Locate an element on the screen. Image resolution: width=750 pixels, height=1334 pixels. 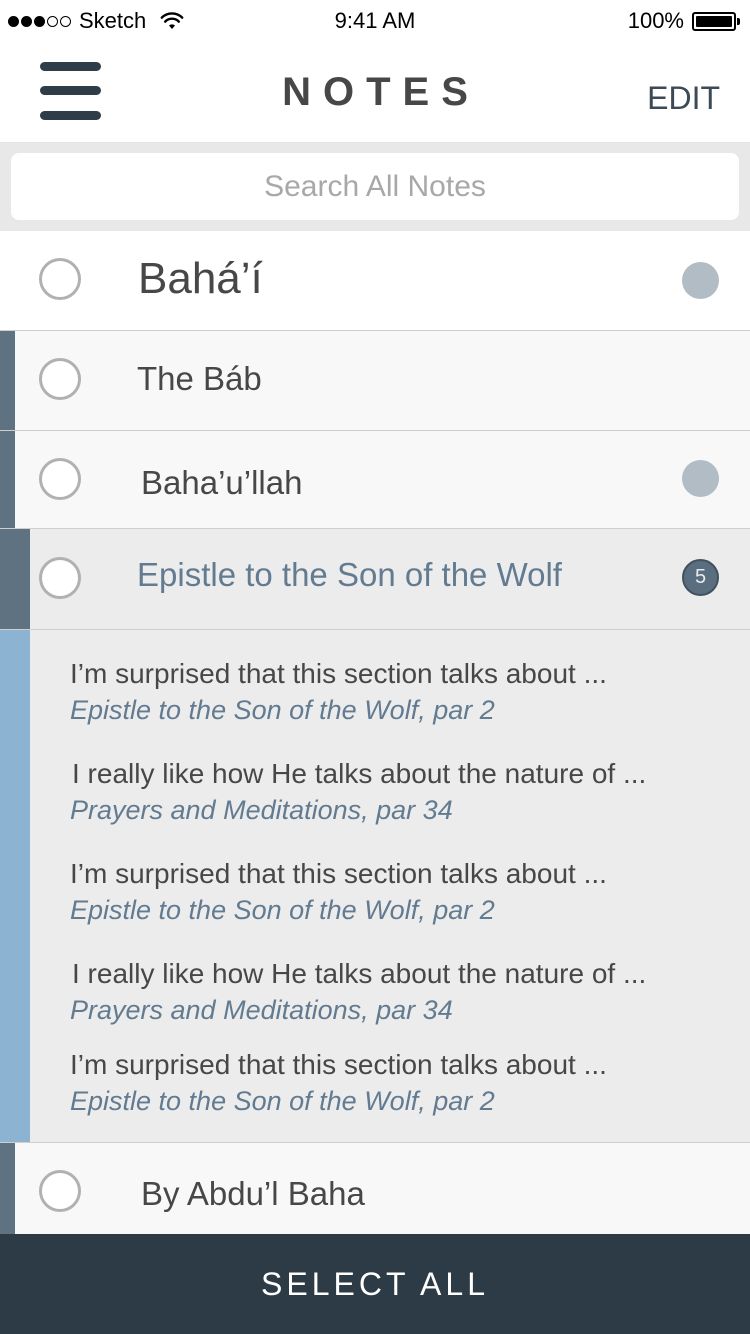
list-item-label: Epistle to the Son of the Wolf is located at coordinates (349, 574).